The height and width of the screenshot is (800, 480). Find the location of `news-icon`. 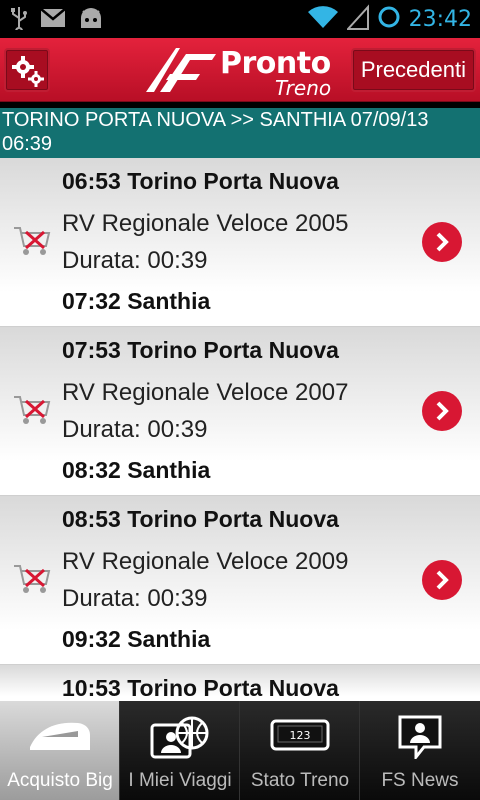

news-icon is located at coordinates (420, 739).